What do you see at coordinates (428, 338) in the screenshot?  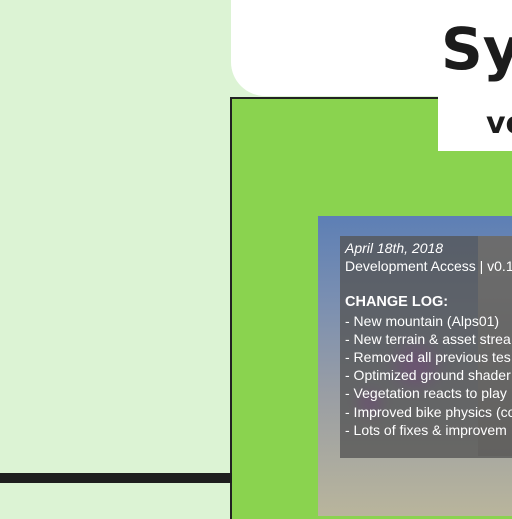 I see `changelog-item: - New terrain & asset strea` at bounding box center [428, 338].